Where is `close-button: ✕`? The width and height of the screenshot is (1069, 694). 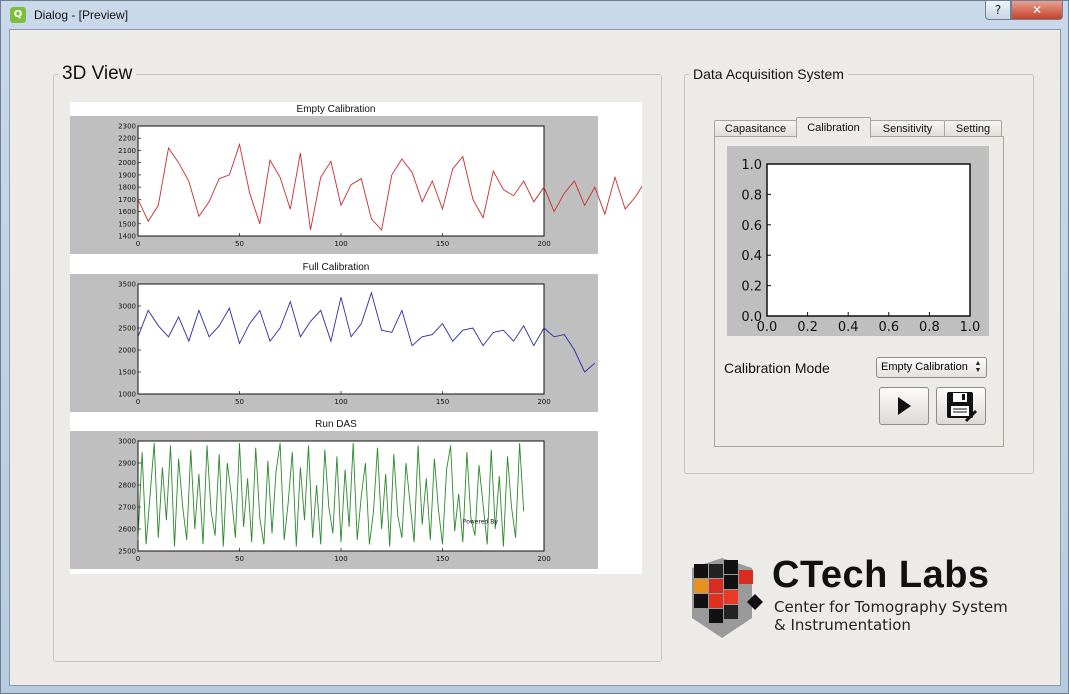
close-button: ✕ is located at coordinates (1037, 10).